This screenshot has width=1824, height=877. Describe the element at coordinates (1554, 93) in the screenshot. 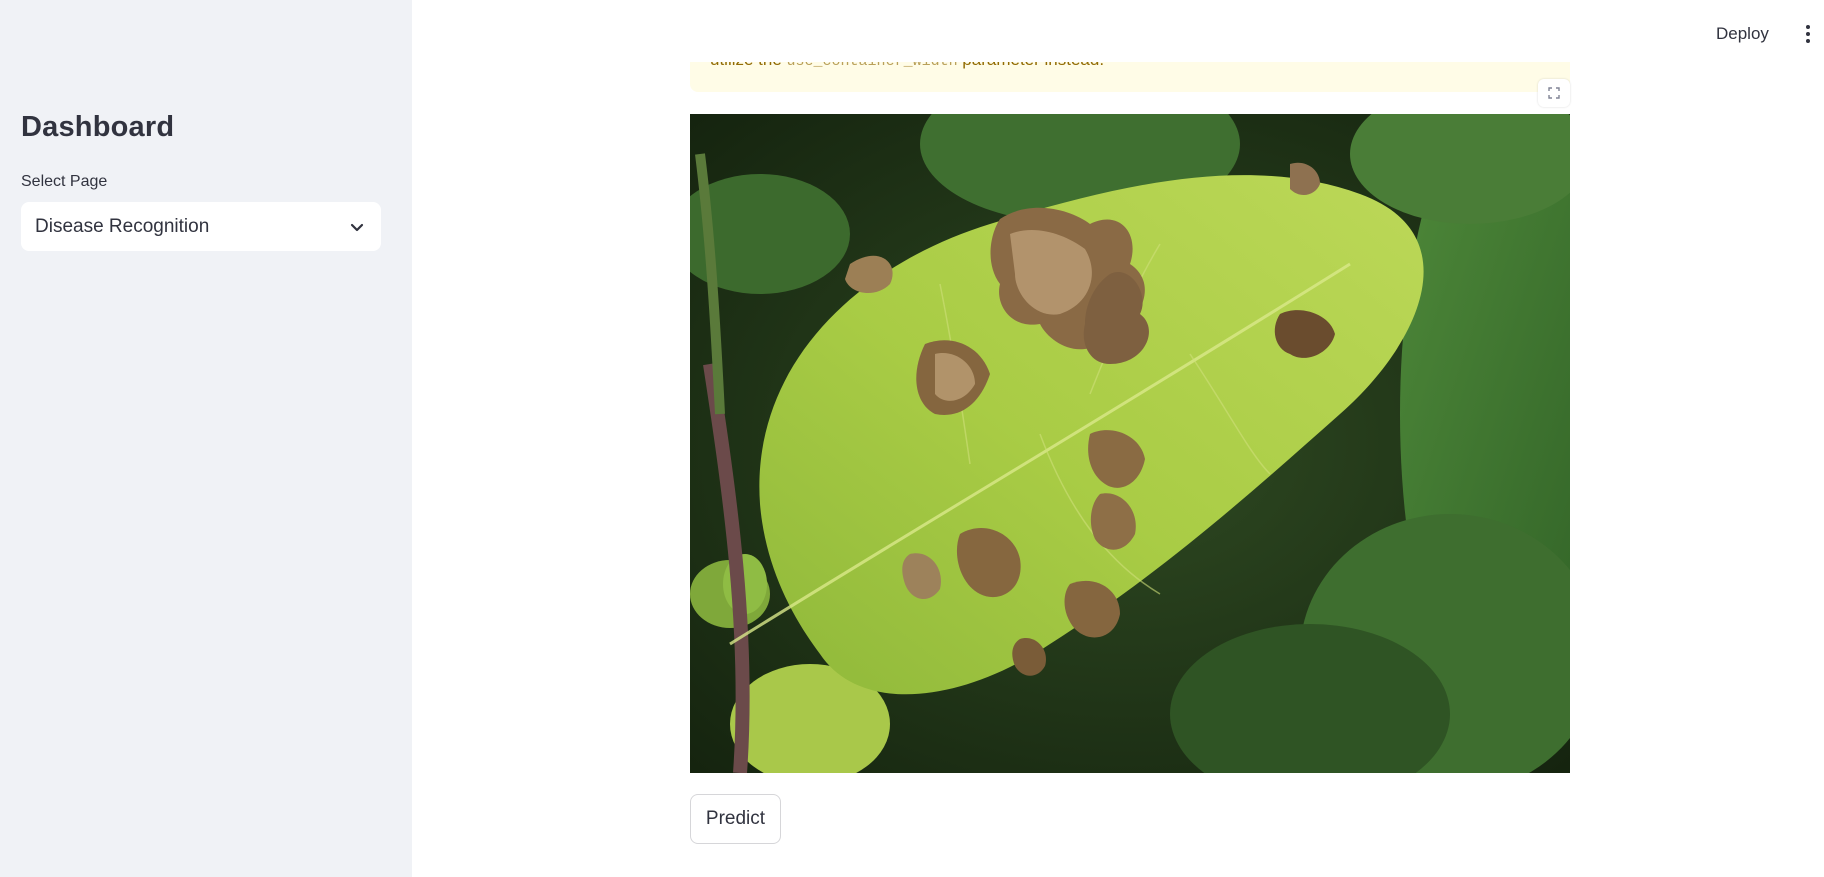

I see `fullscreen-icon` at that location.